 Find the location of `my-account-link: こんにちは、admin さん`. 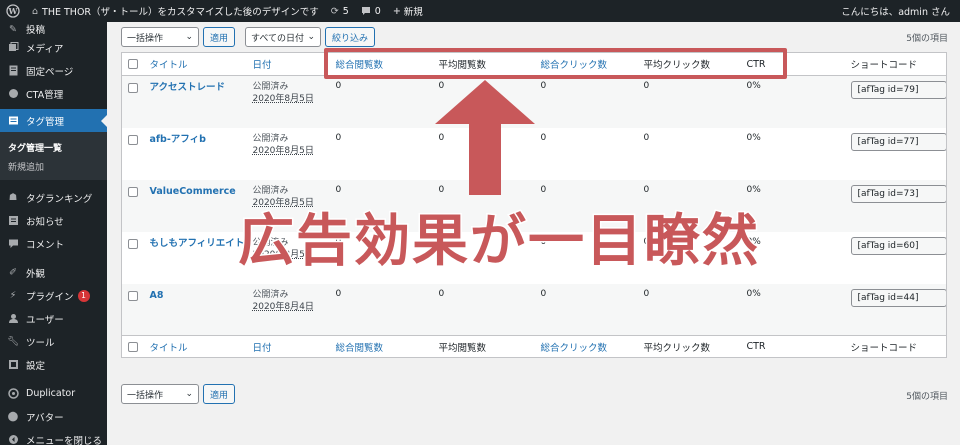

my-account-link: こんにちは、admin さん is located at coordinates (897, 11).